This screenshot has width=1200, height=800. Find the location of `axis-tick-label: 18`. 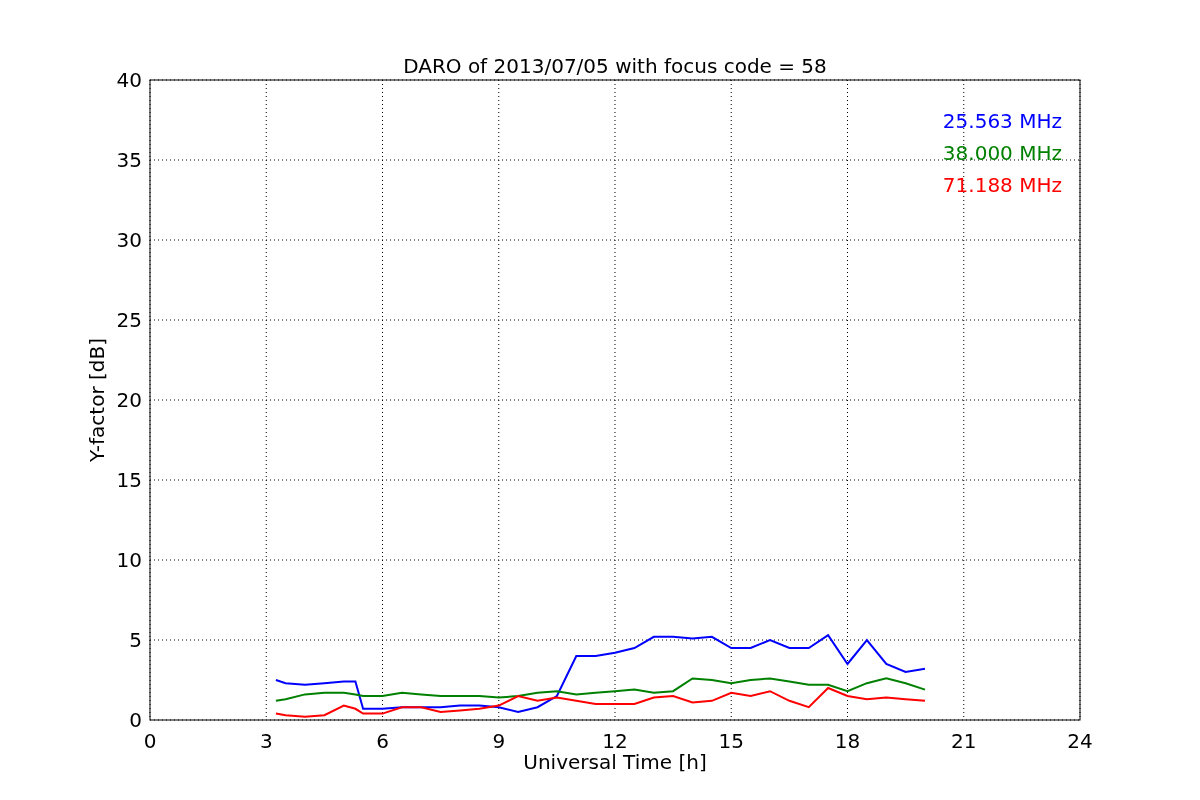

axis-tick-label: 18 is located at coordinates (847, 741).